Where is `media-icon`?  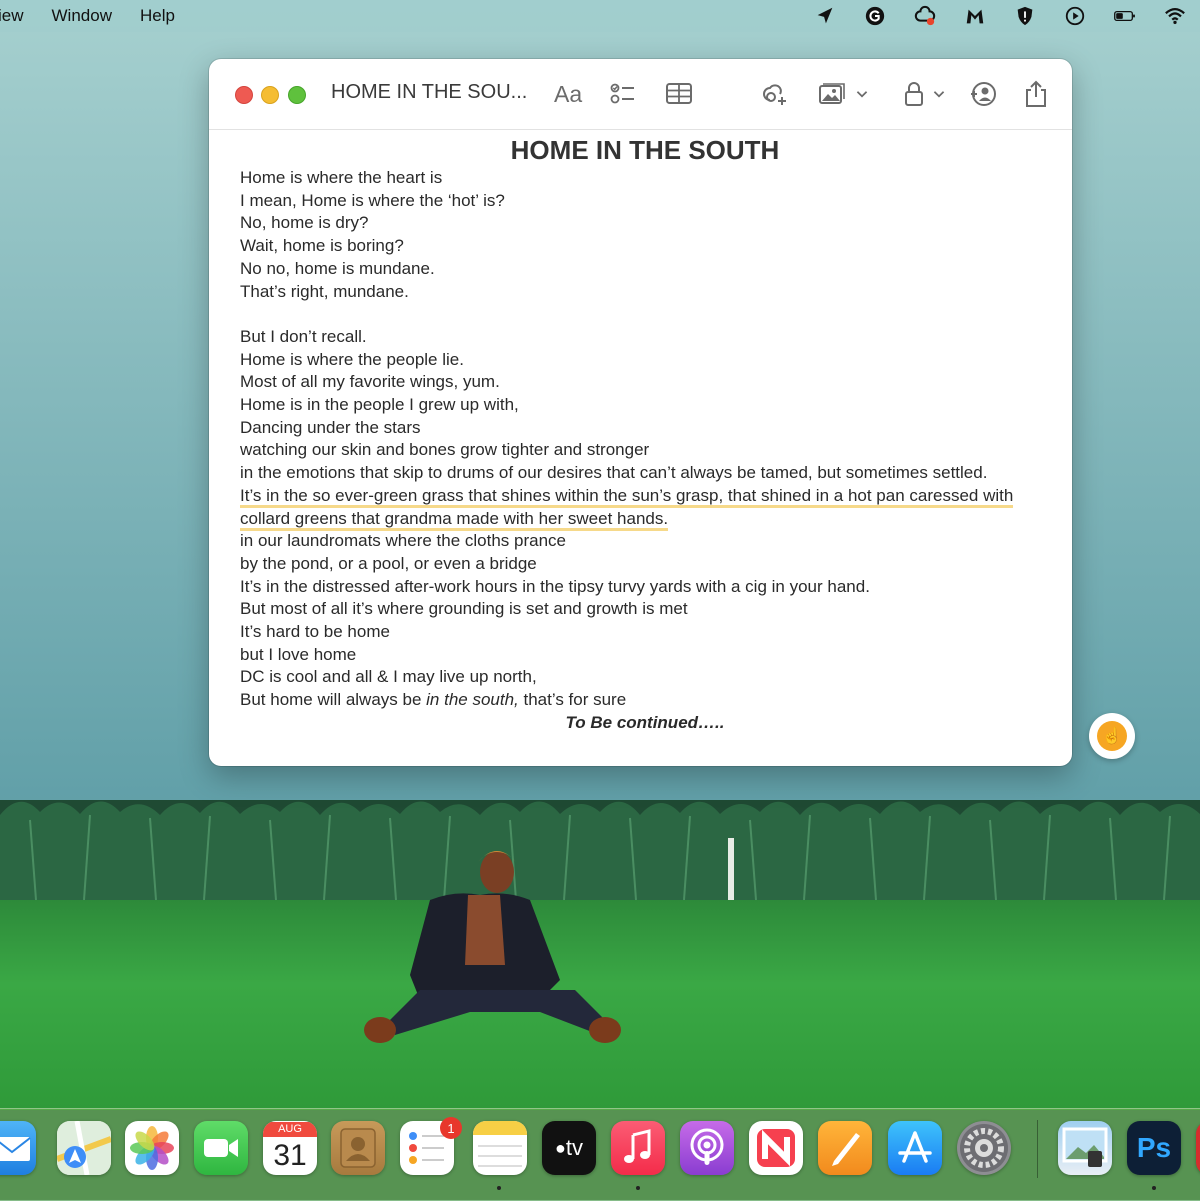 media-icon is located at coordinates (832, 94).